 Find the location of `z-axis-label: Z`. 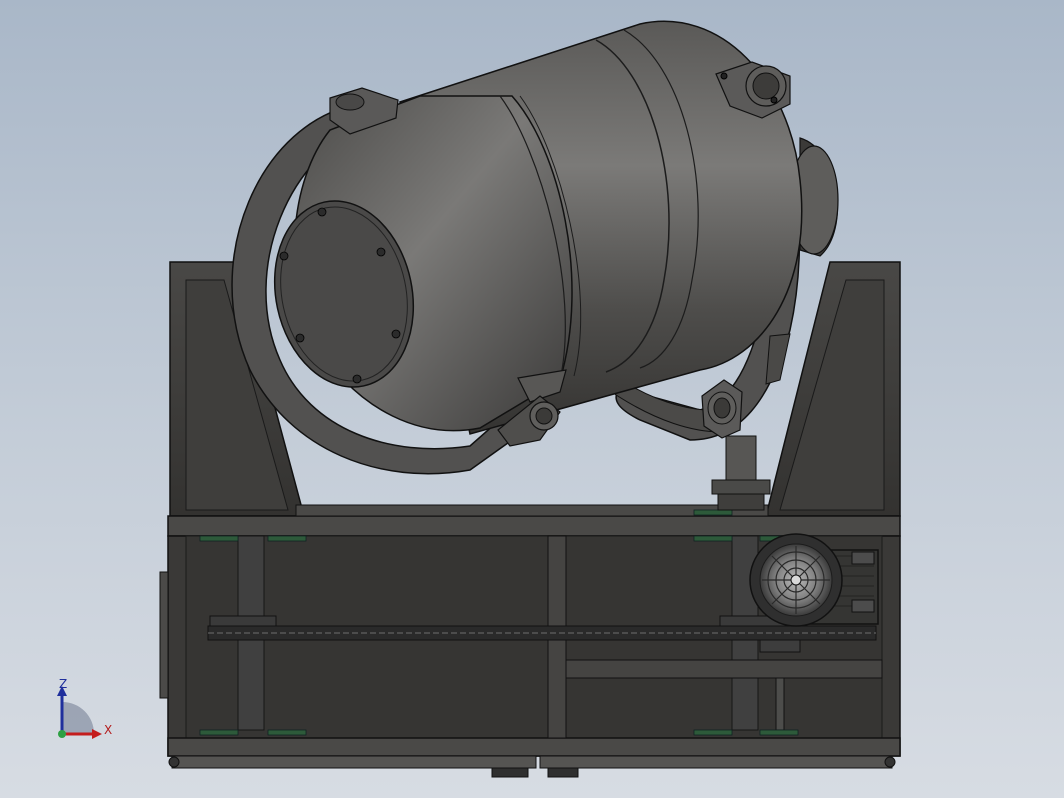

z-axis-label: Z is located at coordinates (63, 684).